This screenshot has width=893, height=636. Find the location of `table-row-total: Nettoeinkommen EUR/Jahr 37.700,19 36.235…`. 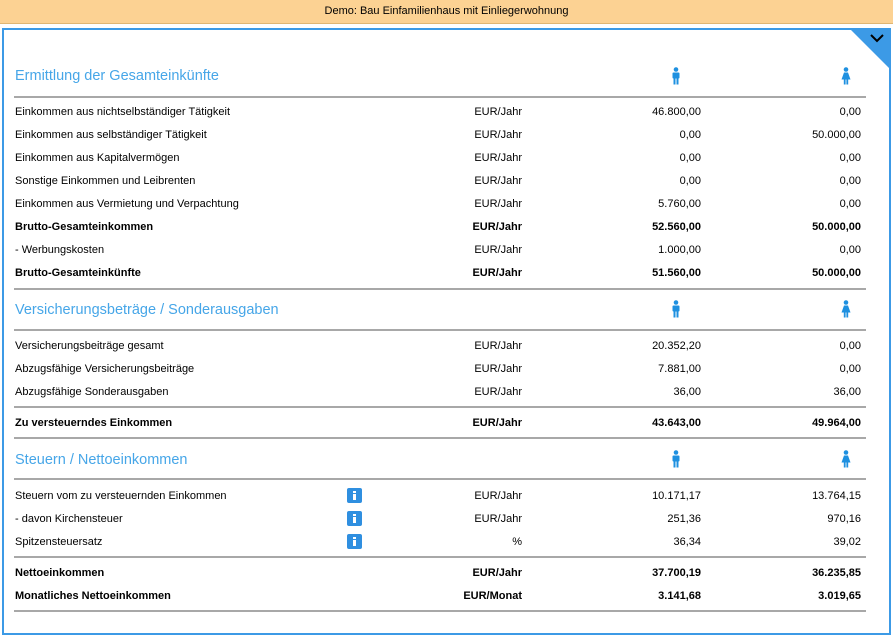

table-row-total: Nettoeinkommen EUR/Jahr 37.700,19 36.235… is located at coordinates (438, 573).